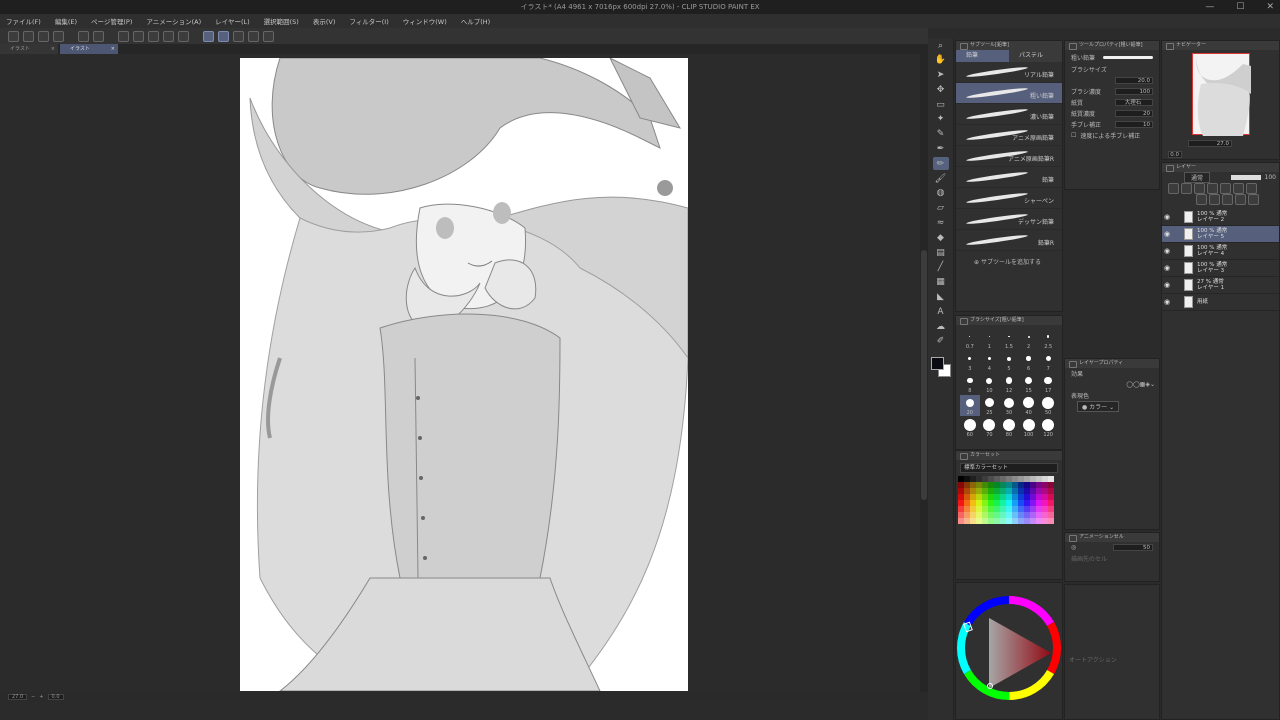  I want to click on navigator-angle-field: 0.0, so click(1175, 154).